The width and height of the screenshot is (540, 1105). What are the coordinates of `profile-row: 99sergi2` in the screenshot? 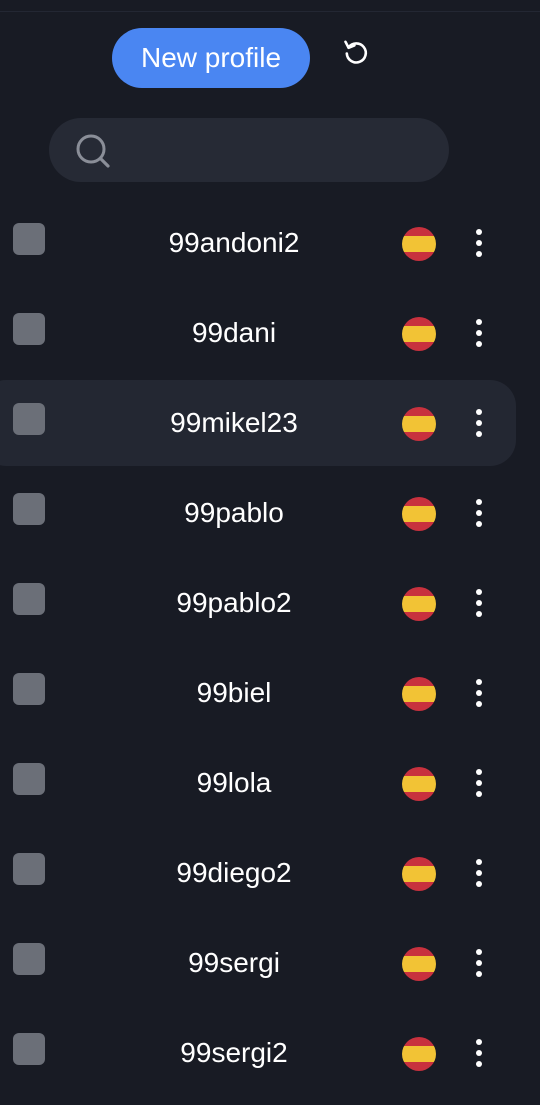 It's located at (270, 1053).